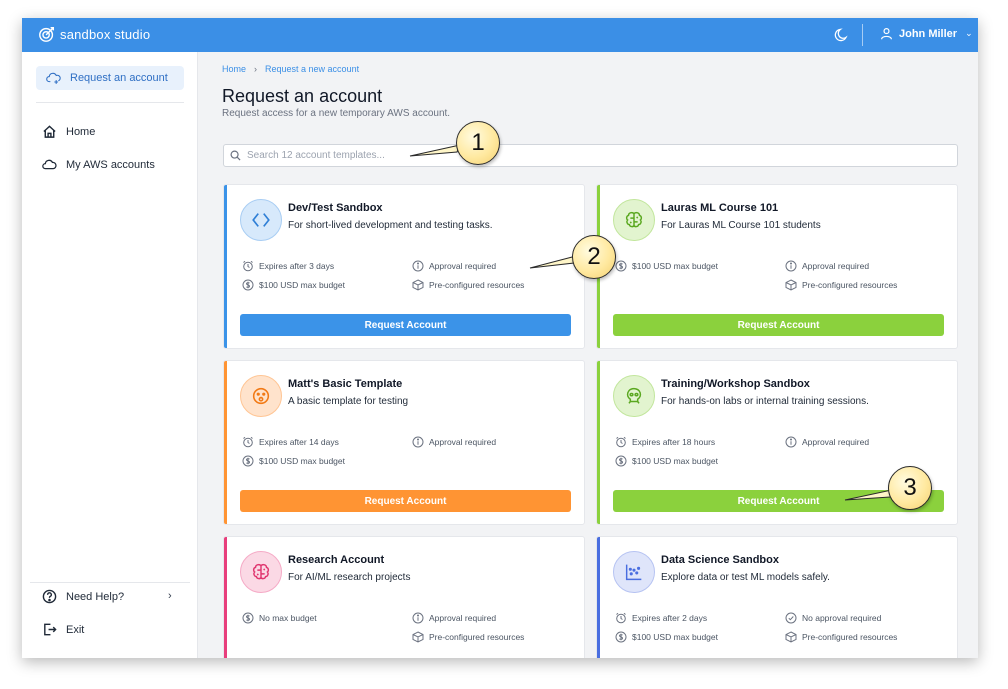  I want to click on sidebar-item-label: My AWS accounts, so click(110, 164).